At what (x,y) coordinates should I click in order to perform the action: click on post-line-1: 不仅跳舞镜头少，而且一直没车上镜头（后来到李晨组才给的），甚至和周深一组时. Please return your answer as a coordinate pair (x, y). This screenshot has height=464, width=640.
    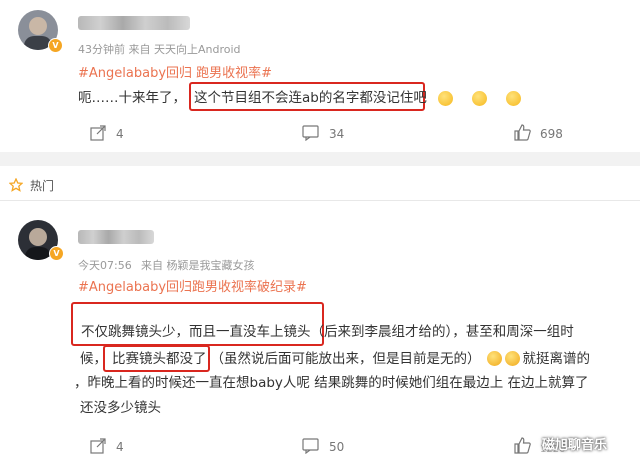
    Looking at the image, I should click on (327, 332).